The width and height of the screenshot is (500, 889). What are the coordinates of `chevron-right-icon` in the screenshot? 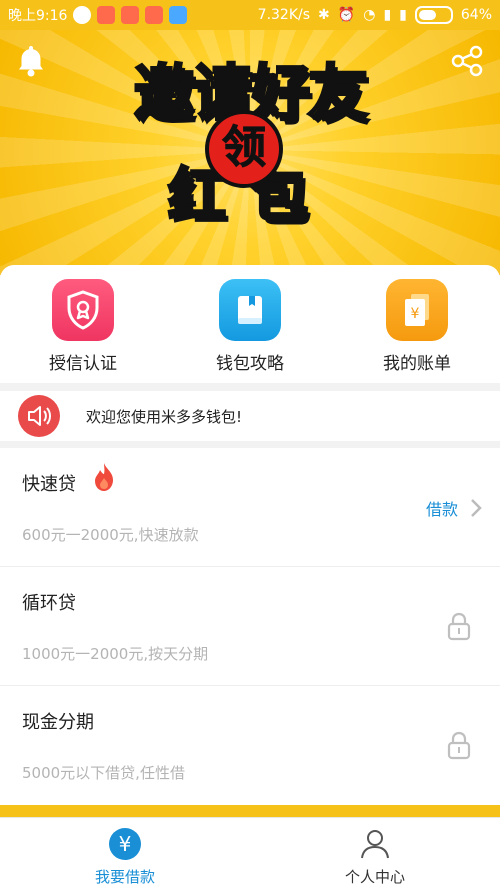 It's located at (476, 508).